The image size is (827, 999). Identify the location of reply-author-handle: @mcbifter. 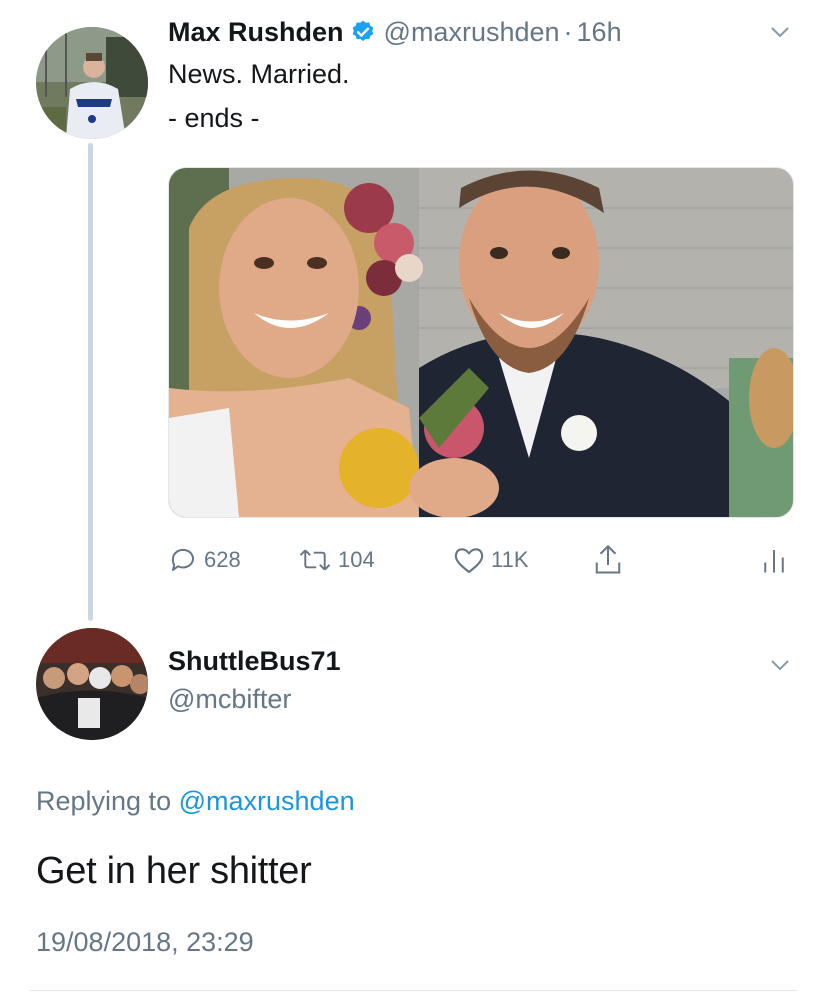
(229, 699).